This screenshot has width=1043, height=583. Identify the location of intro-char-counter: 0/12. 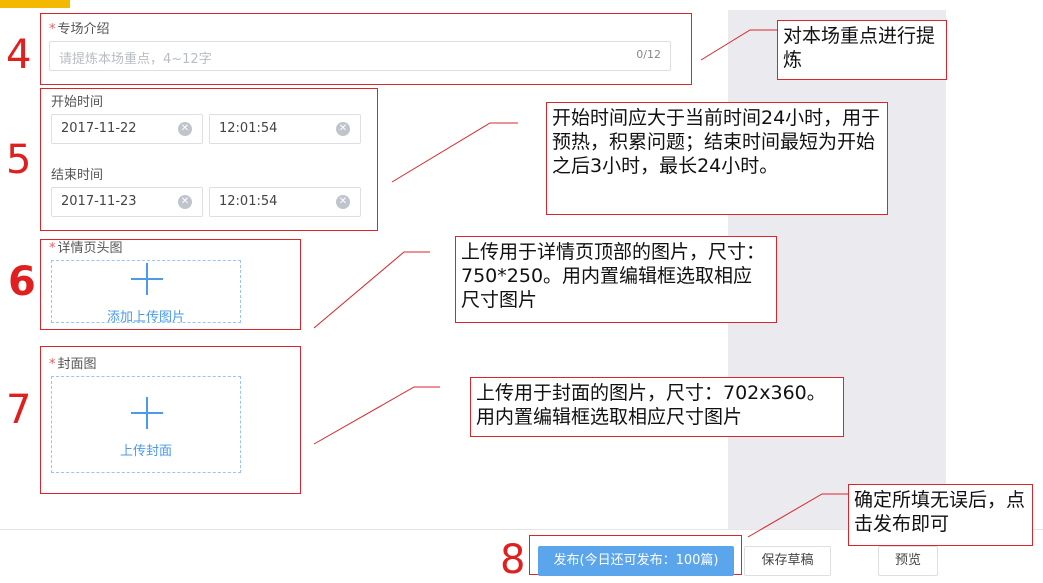
(648, 54).